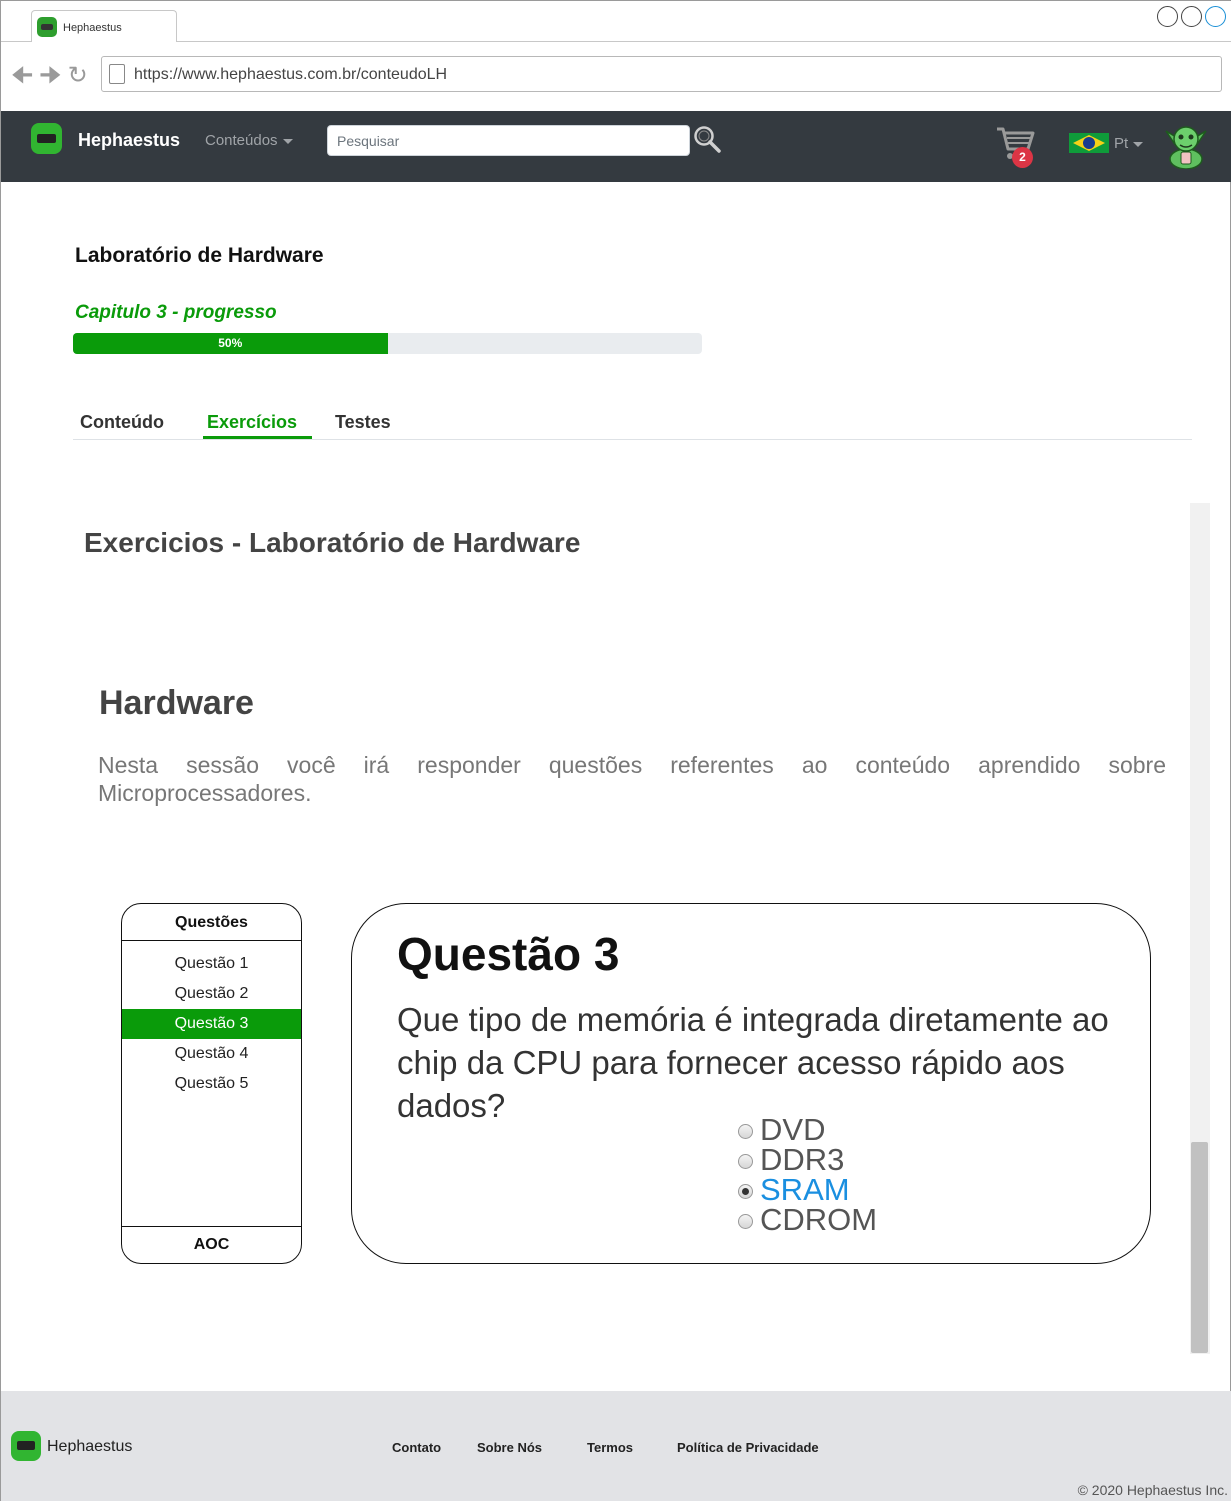 The image size is (1231, 1501). Describe the element at coordinates (211, 922) in the screenshot. I see `questions-panel-header: Questões` at that location.